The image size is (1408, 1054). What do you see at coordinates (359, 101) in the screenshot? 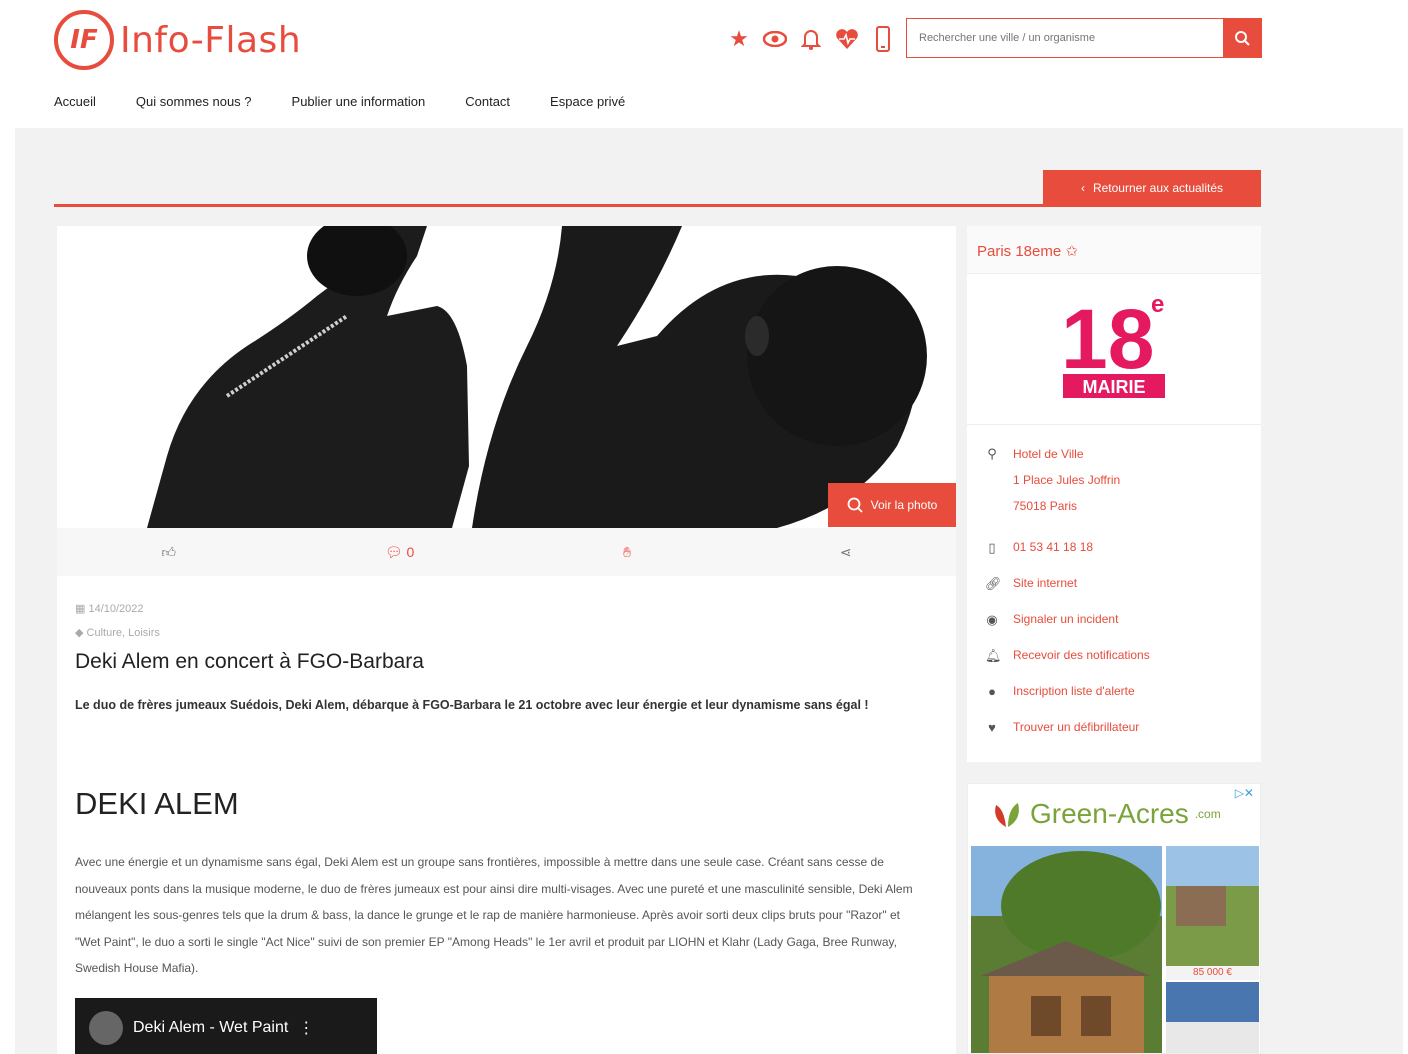
I see `nav-item-publier: Publier une information` at bounding box center [359, 101].